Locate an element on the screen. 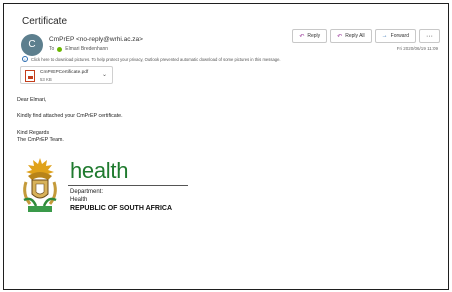  sender-line: CmPrEP <no-reply@wrhi.ac.za> is located at coordinates (96, 39).